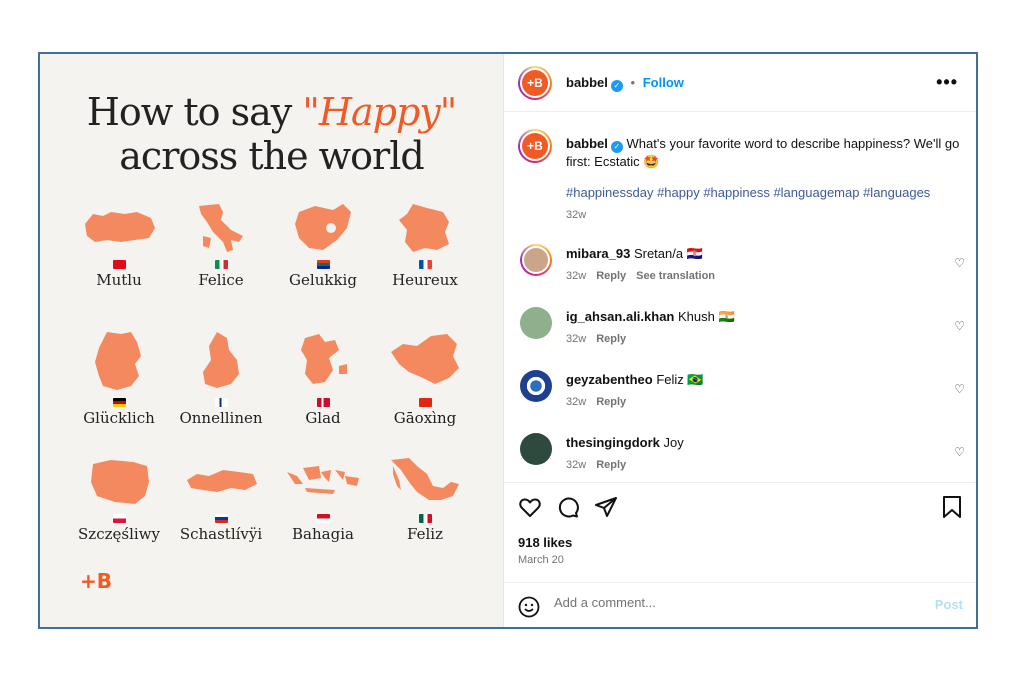 This screenshot has height=680, width=1024. Describe the element at coordinates (530, 507) in the screenshot. I see `like-heart-icon` at that location.